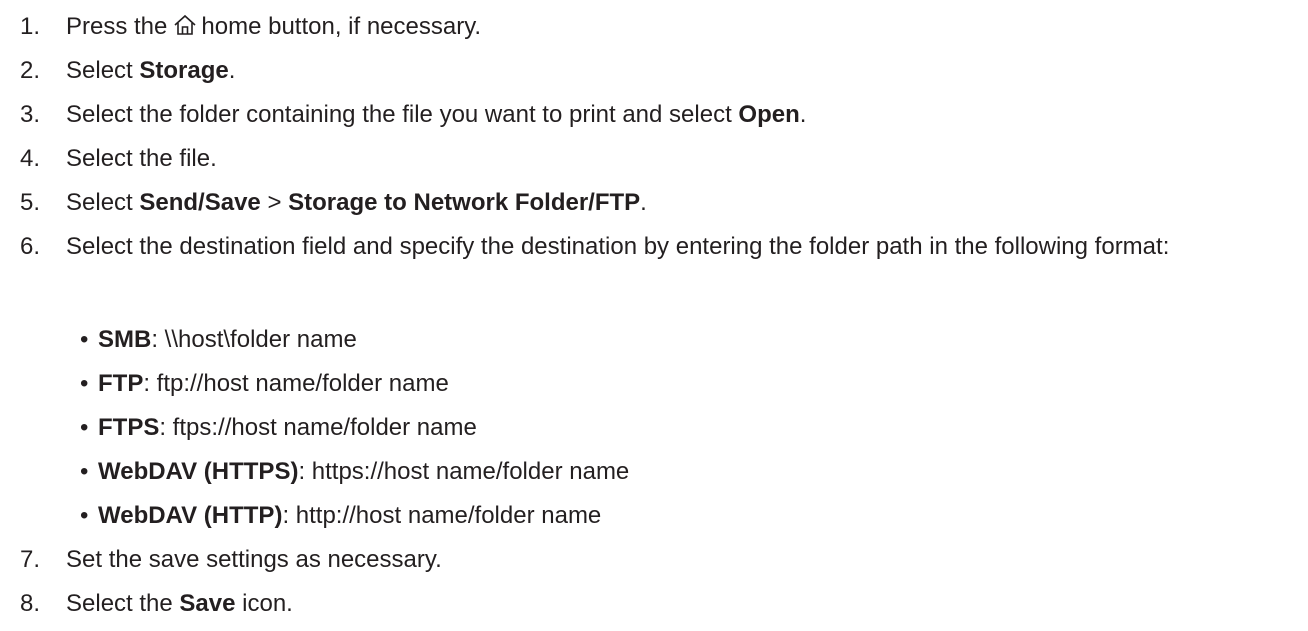  Describe the element at coordinates (29, 114) in the screenshot. I see `step-number: 3.` at that location.